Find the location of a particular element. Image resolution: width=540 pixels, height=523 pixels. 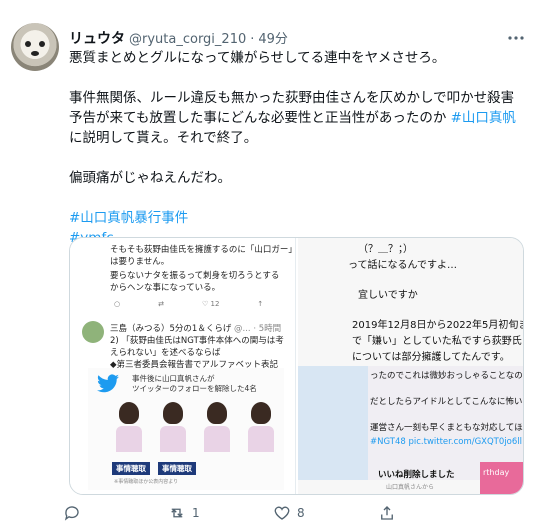

tweet-line: 偏頭痛がじゃねえんだわ。 is located at coordinates (150, 178).